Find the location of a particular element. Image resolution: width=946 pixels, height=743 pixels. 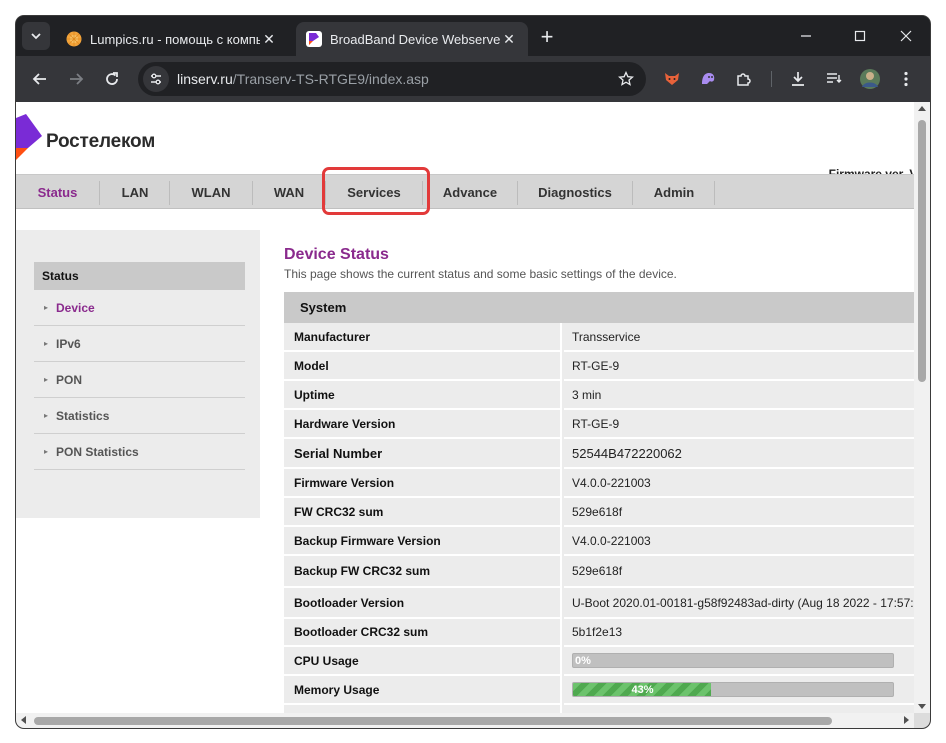

sidebar-item-label: IPv6 is located at coordinates (68, 343).